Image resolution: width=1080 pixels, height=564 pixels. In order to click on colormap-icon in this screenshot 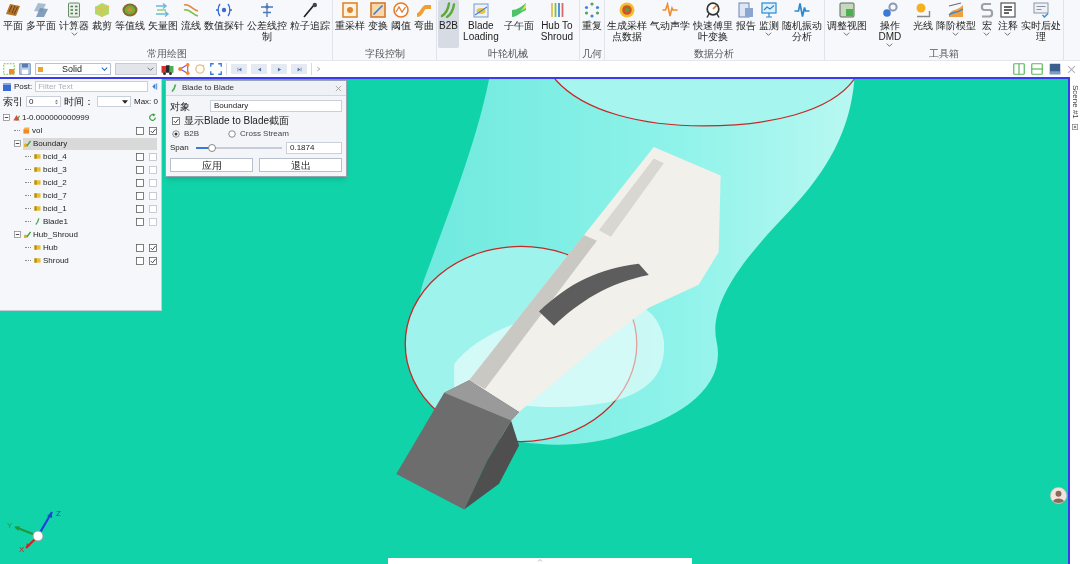, I will do `click(167, 69)`.